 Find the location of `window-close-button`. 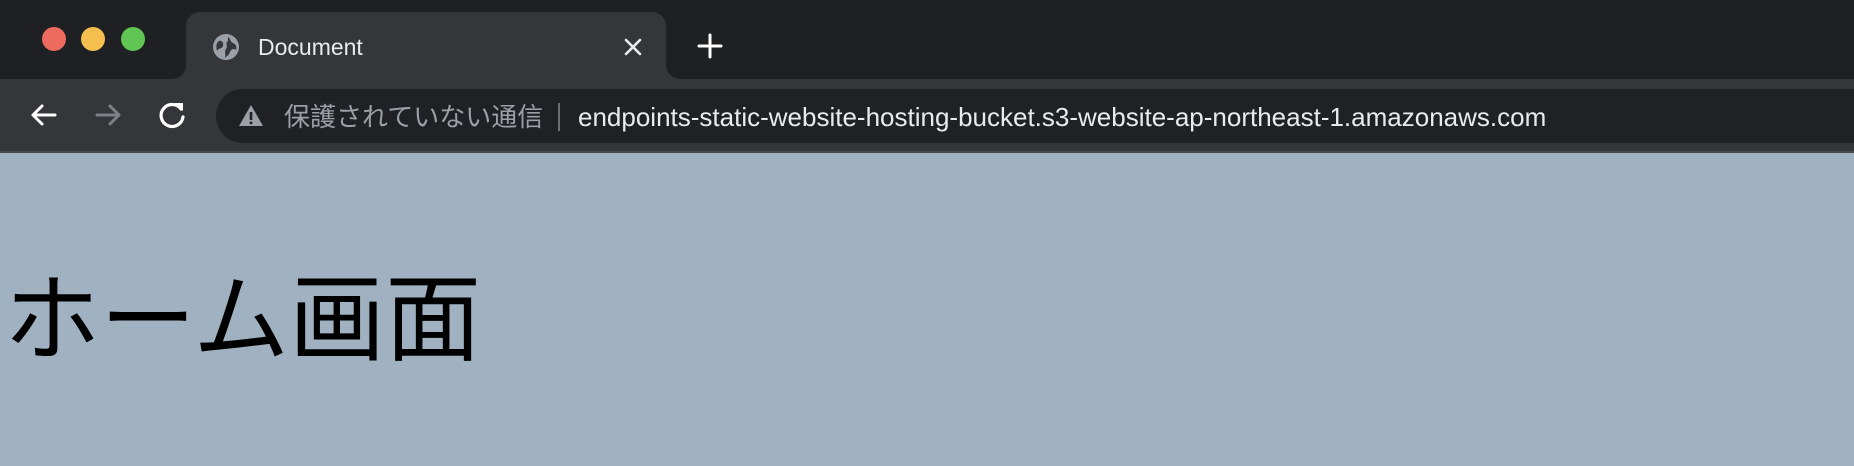

window-close-button is located at coordinates (54, 39).